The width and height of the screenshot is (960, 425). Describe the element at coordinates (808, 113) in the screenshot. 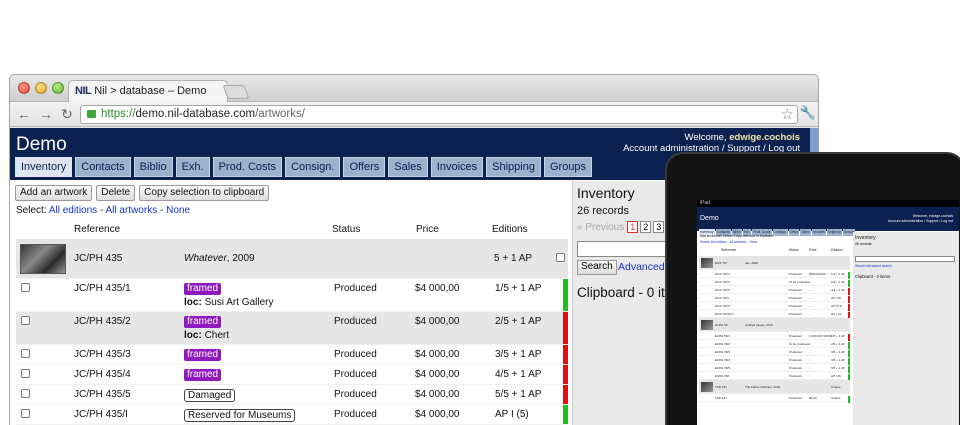

I see `wrench-icon: 🔧` at that location.